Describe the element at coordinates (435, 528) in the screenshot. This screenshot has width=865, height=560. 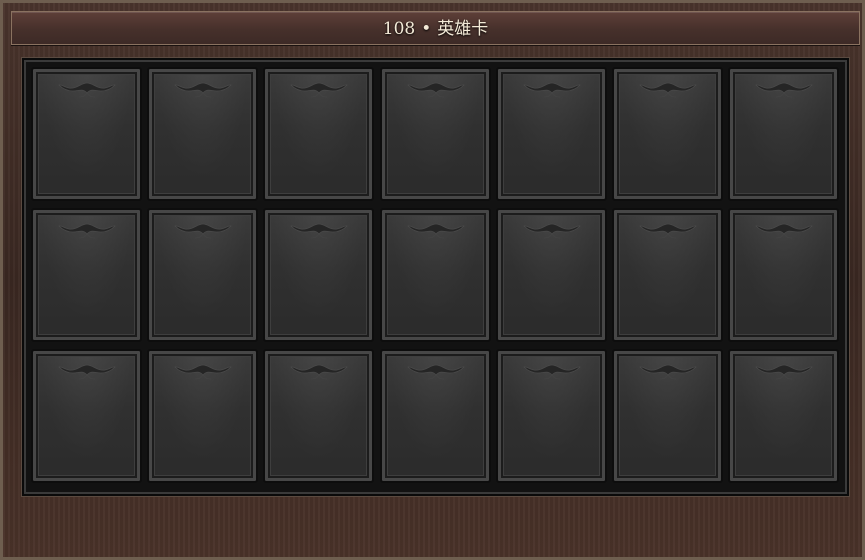
I see `bottom-panel` at that location.